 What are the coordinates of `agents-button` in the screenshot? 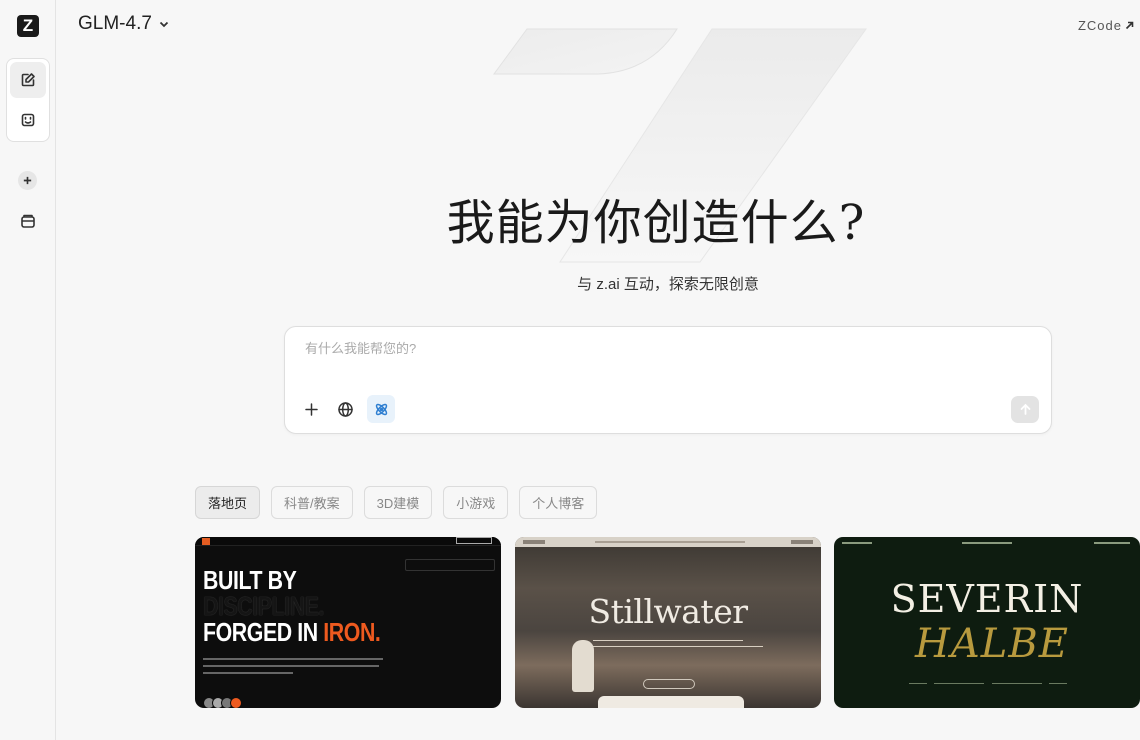 It's located at (28, 120).